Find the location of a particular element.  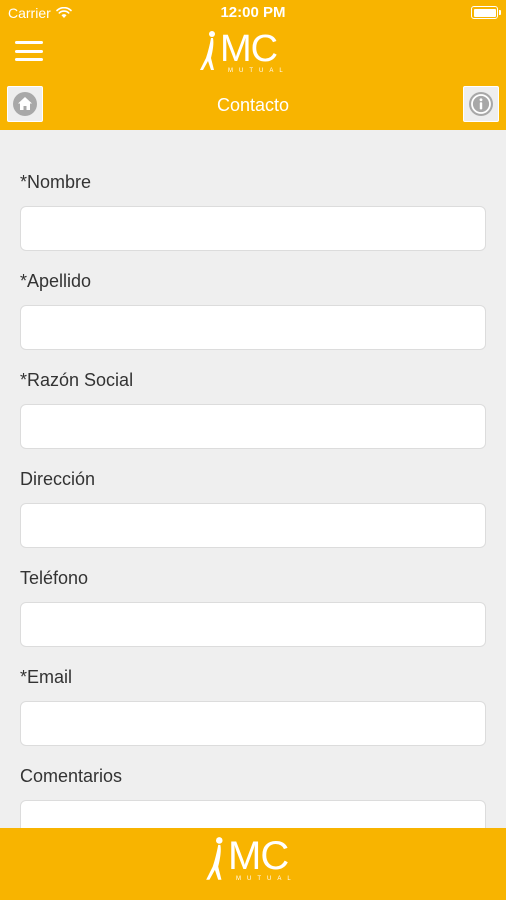

field-label: Teléfono is located at coordinates (54, 578).